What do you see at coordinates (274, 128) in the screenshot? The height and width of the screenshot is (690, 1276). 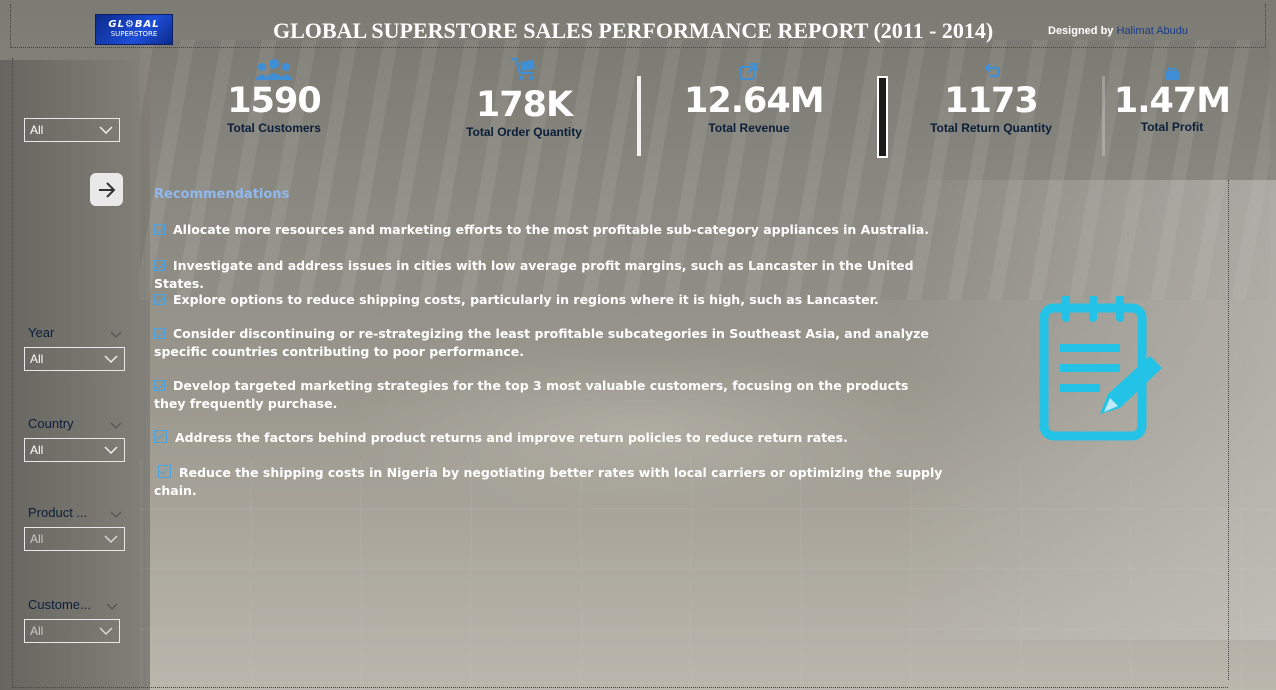 I see `kpi-label: Total Customers` at bounding box center [274, 128].